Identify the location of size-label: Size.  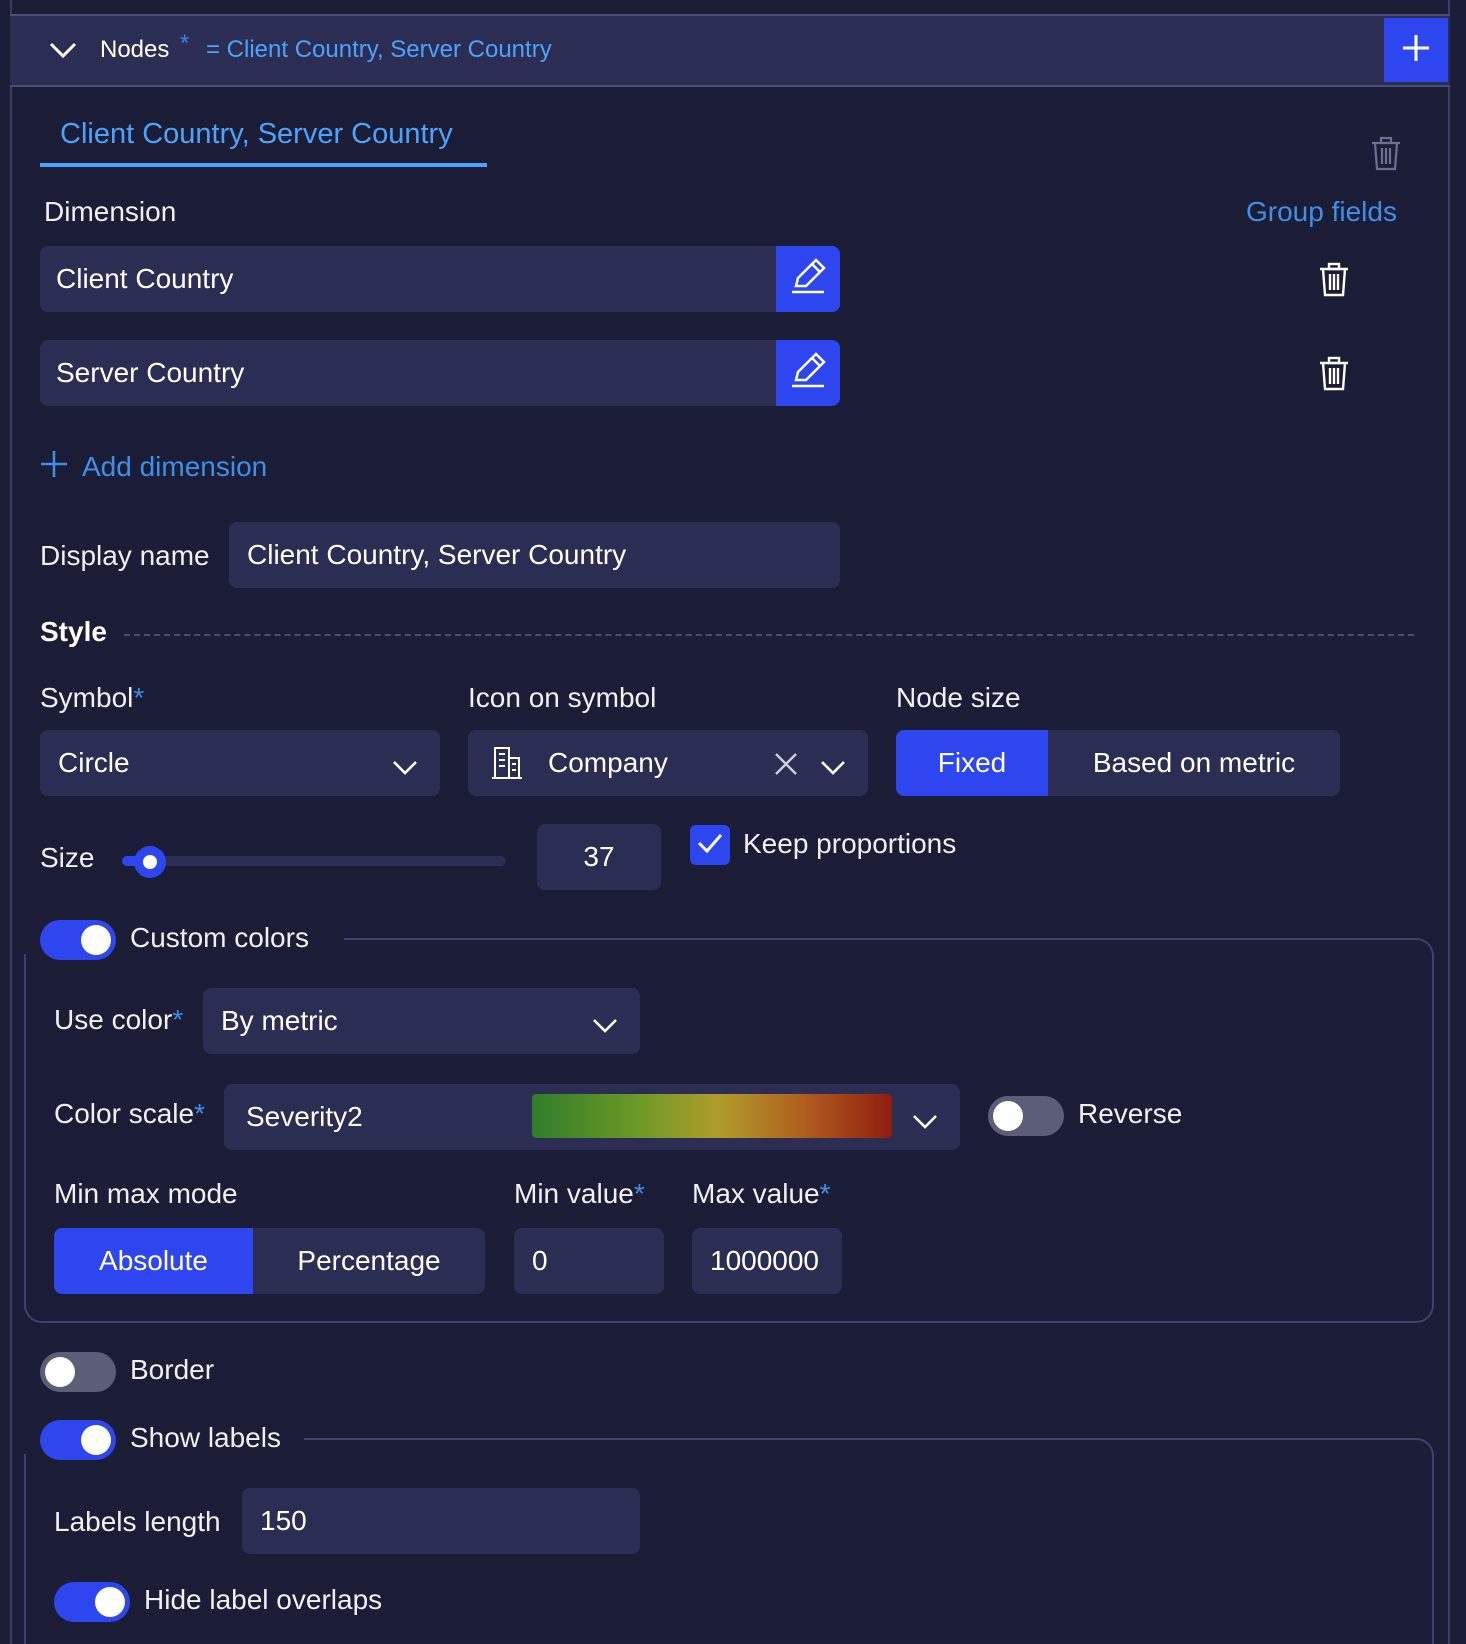
(67, 857).